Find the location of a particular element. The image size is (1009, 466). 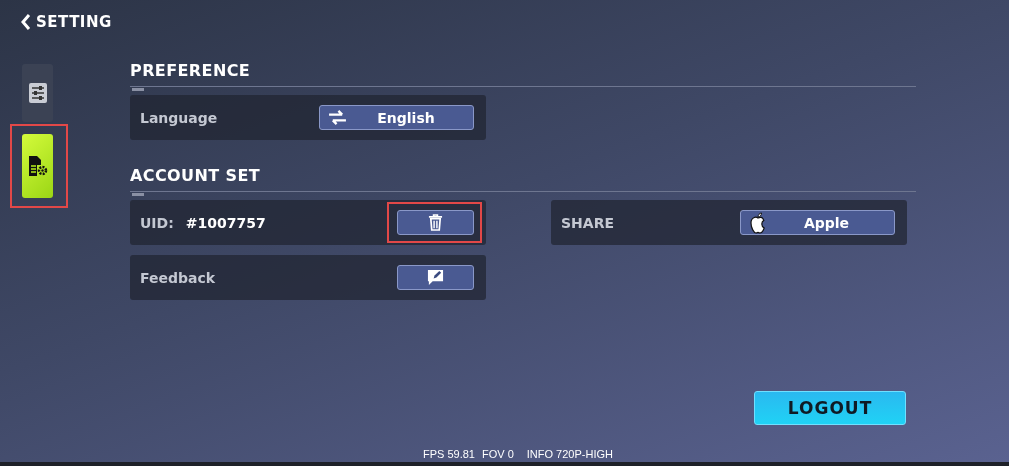

fov-readout: FOV 0 is located at coordinates (498, 454).